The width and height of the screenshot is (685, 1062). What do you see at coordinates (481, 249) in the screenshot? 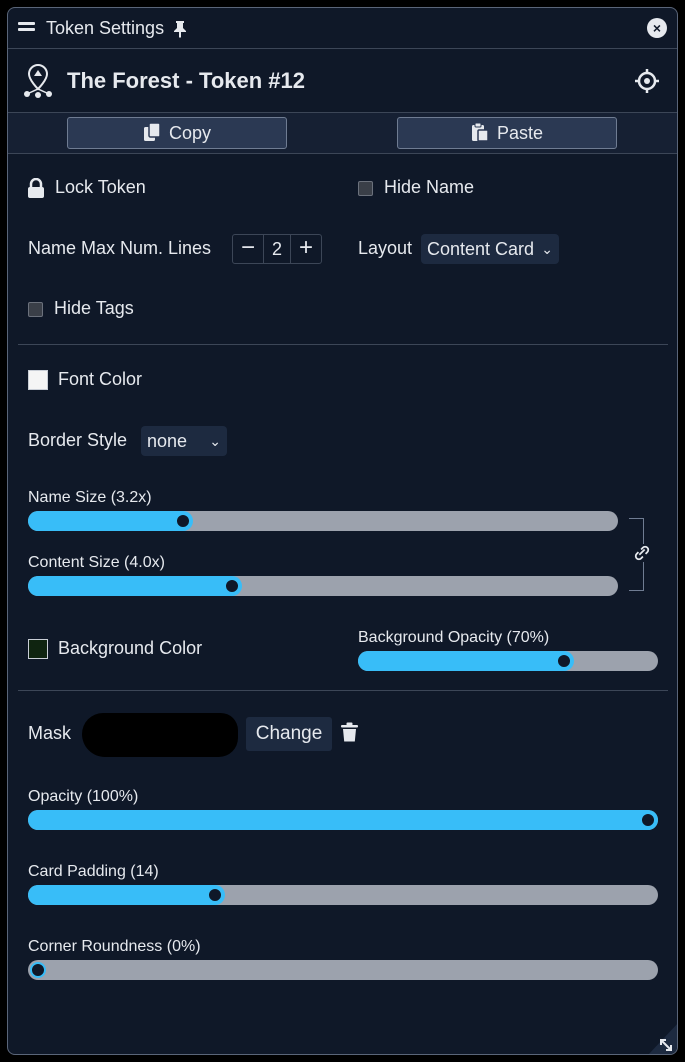
I see `layout-select-value: Content Card` at bounding box center [481, 249].